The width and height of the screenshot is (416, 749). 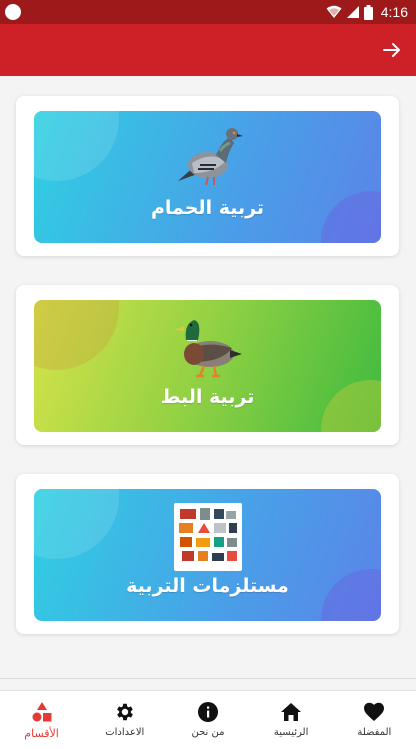 I want to click on back-button, so click(x=392, y=50).